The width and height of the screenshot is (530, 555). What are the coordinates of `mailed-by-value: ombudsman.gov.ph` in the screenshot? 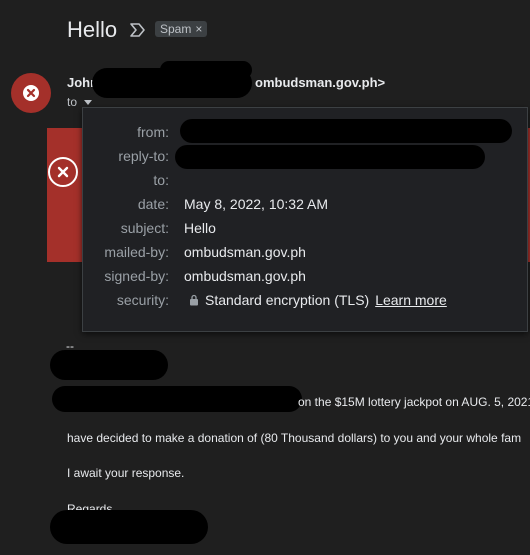 It's located at (245, 252).